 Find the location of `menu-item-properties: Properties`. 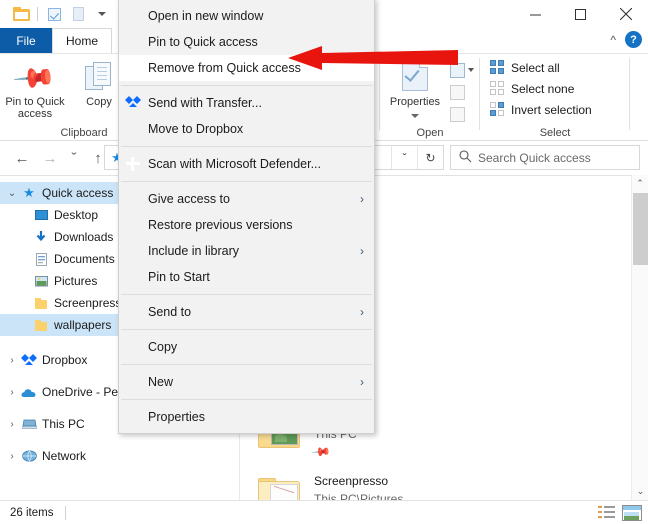

menu-item-properties: Properties is located at coordinates (246, 417).